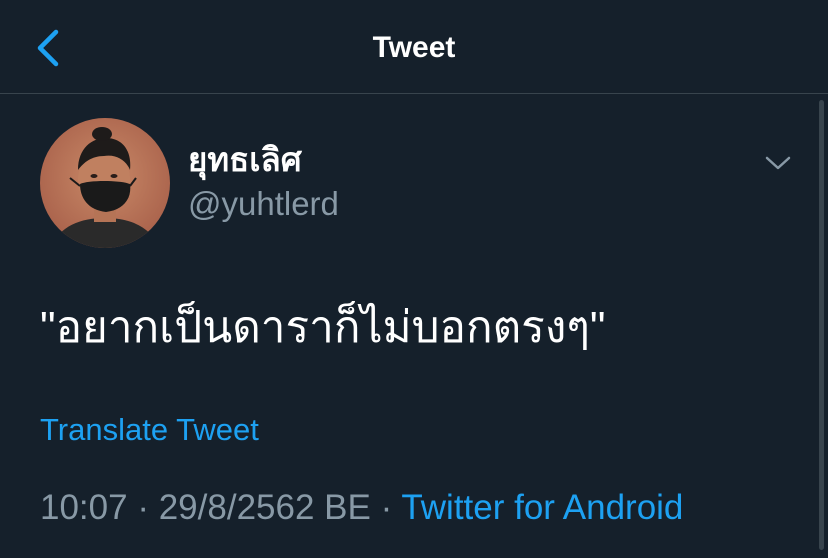 The width and height of the screenshot is (828, 558). I want to click on tweet-menu-button, so click(778, 163).